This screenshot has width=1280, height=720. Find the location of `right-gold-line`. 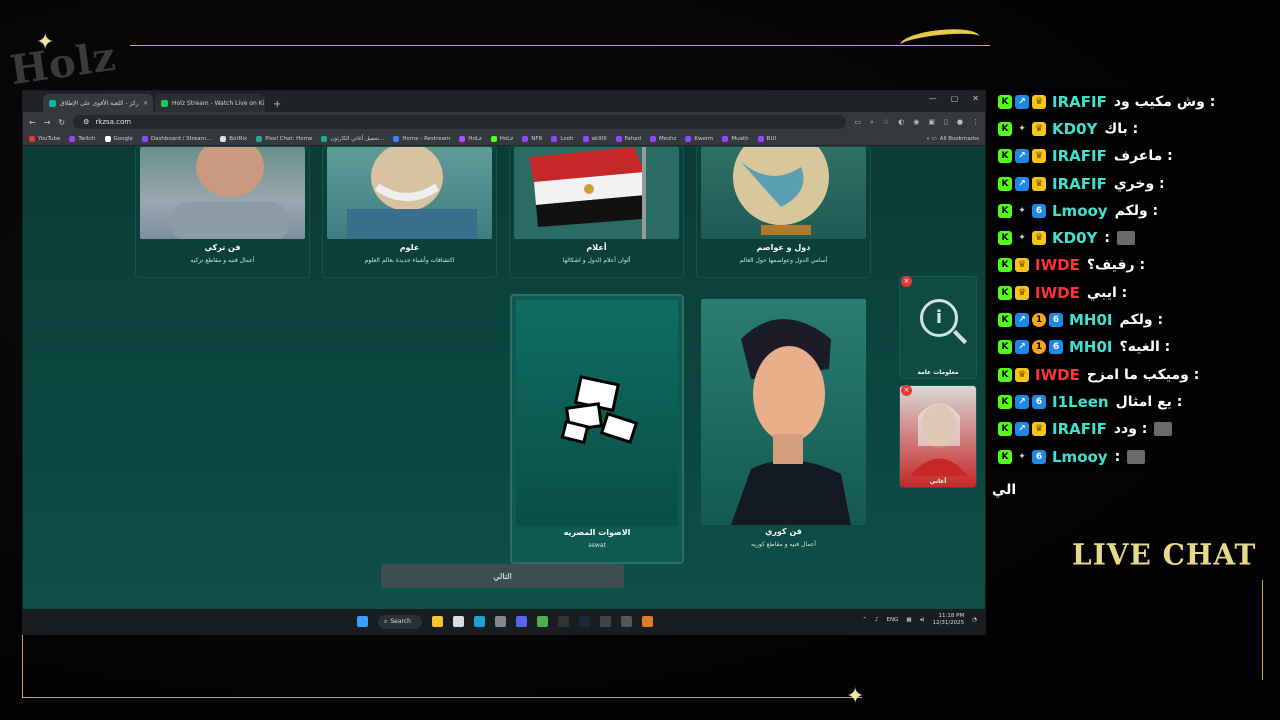

right-gold-line is located at coordinates (1262, 630).